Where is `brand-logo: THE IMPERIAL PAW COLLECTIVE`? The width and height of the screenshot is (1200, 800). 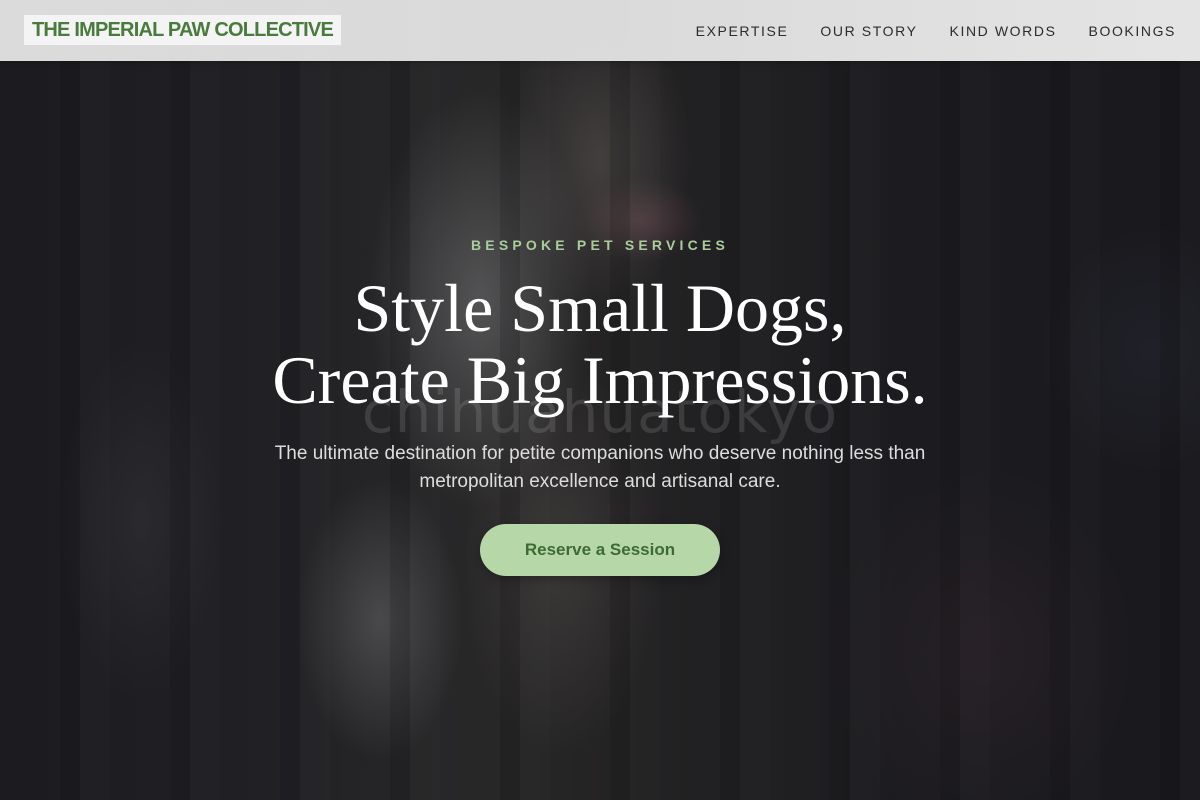 brand-logo: THE IMPERIAL PAW COLLECTIVE is located at coordinates (183, 30).